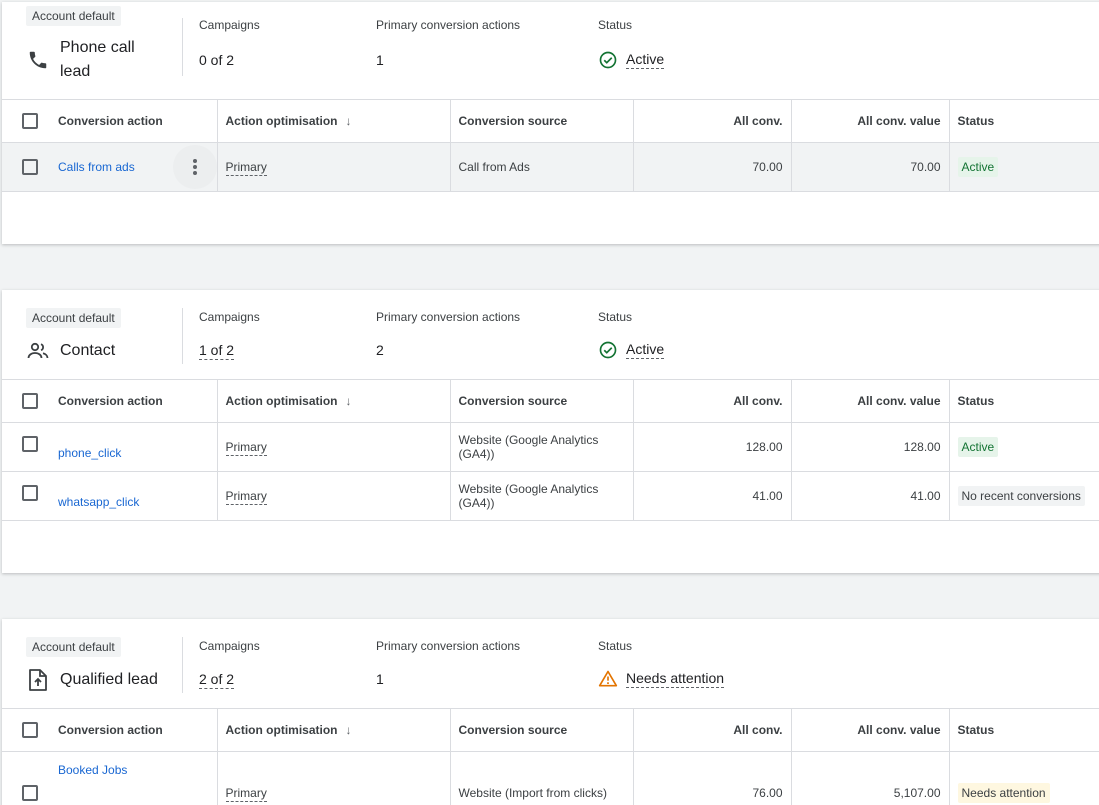 The height and width of the screenshot is (805, 1099). I want to click on cell-all-conv-value: 70.00, so click(870, 167).